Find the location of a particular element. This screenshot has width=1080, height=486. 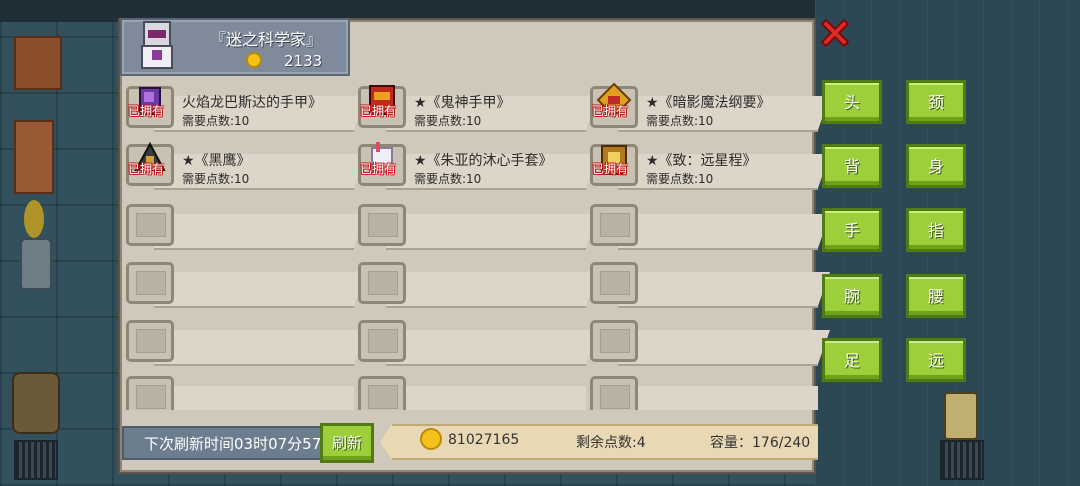

cabinet is located at coordinates (38, 63).